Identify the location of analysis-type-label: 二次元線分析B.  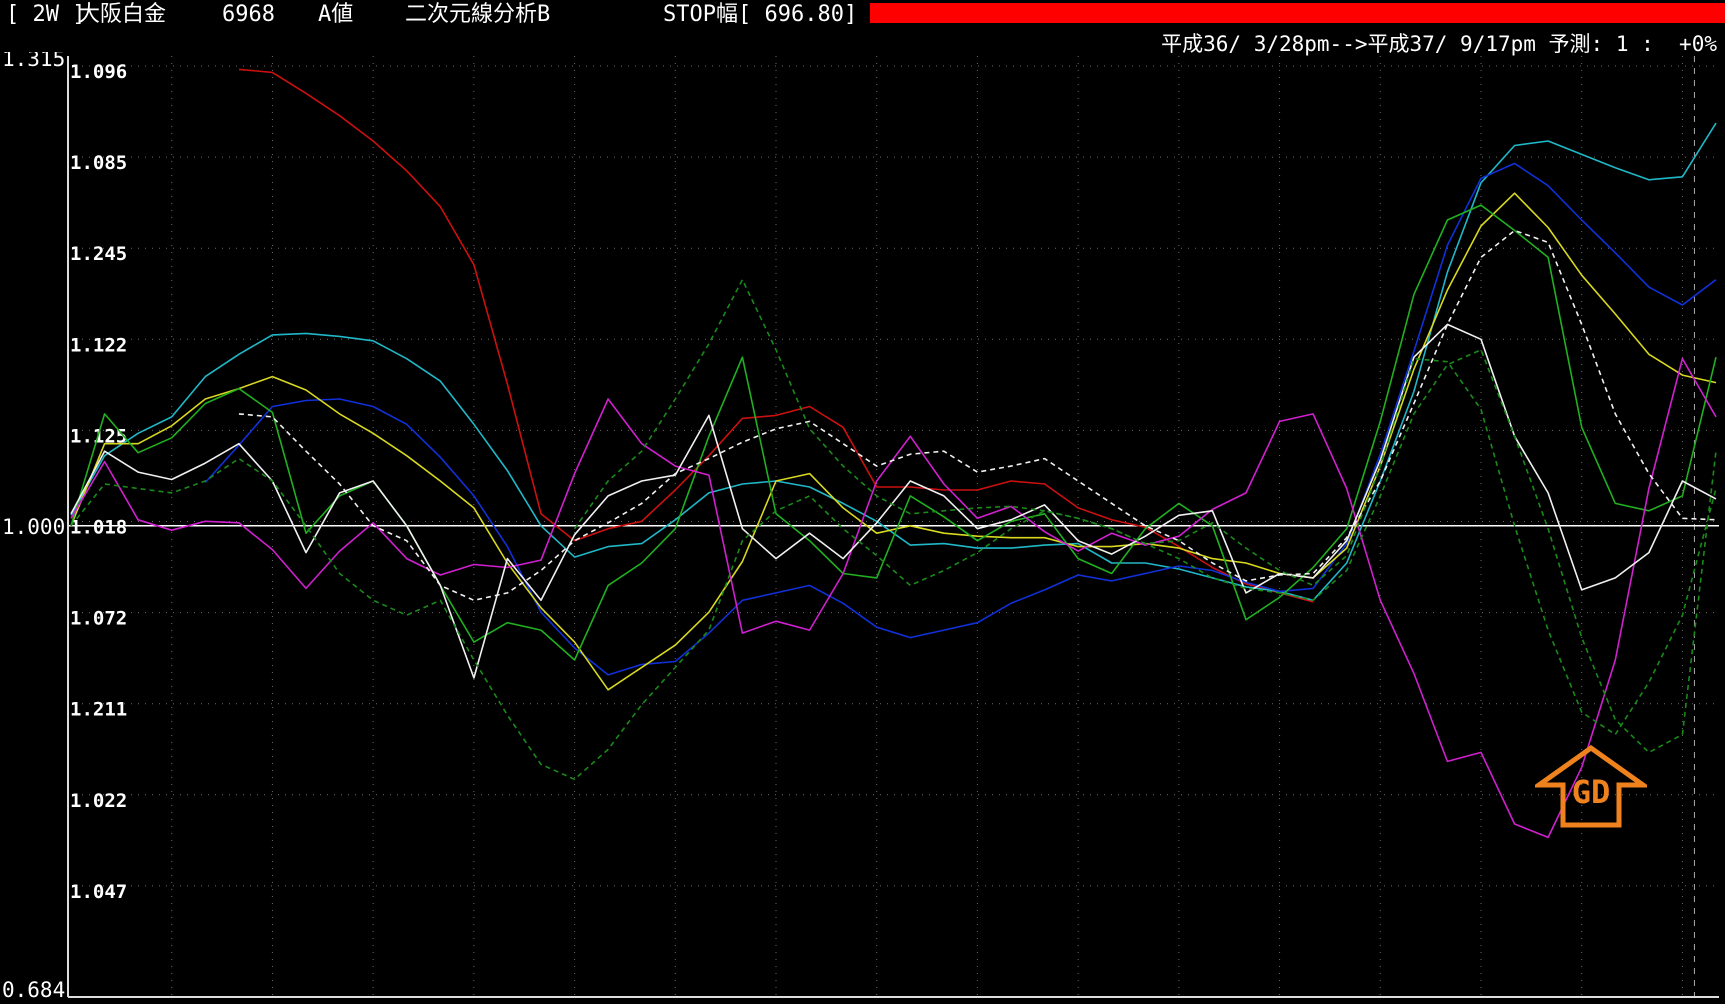
(477, 15).